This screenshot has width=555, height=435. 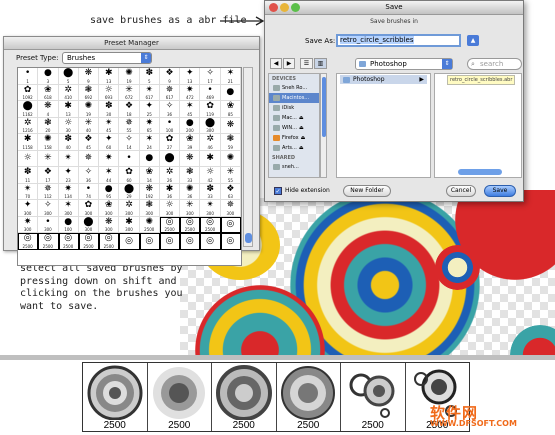 What do you see at coordinates (129, 92) in the screenshot?
I see `brush-preset: ✳ 672` at bounding box center [129, 92].